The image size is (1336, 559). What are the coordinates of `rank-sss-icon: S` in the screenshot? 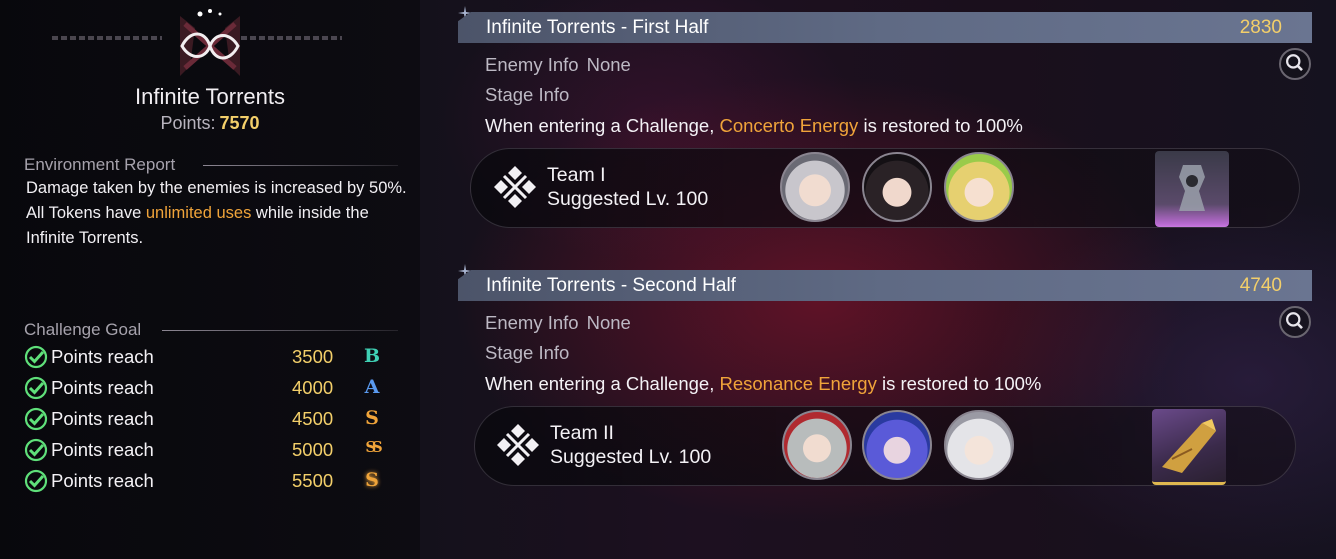 It's located at (372, 480).